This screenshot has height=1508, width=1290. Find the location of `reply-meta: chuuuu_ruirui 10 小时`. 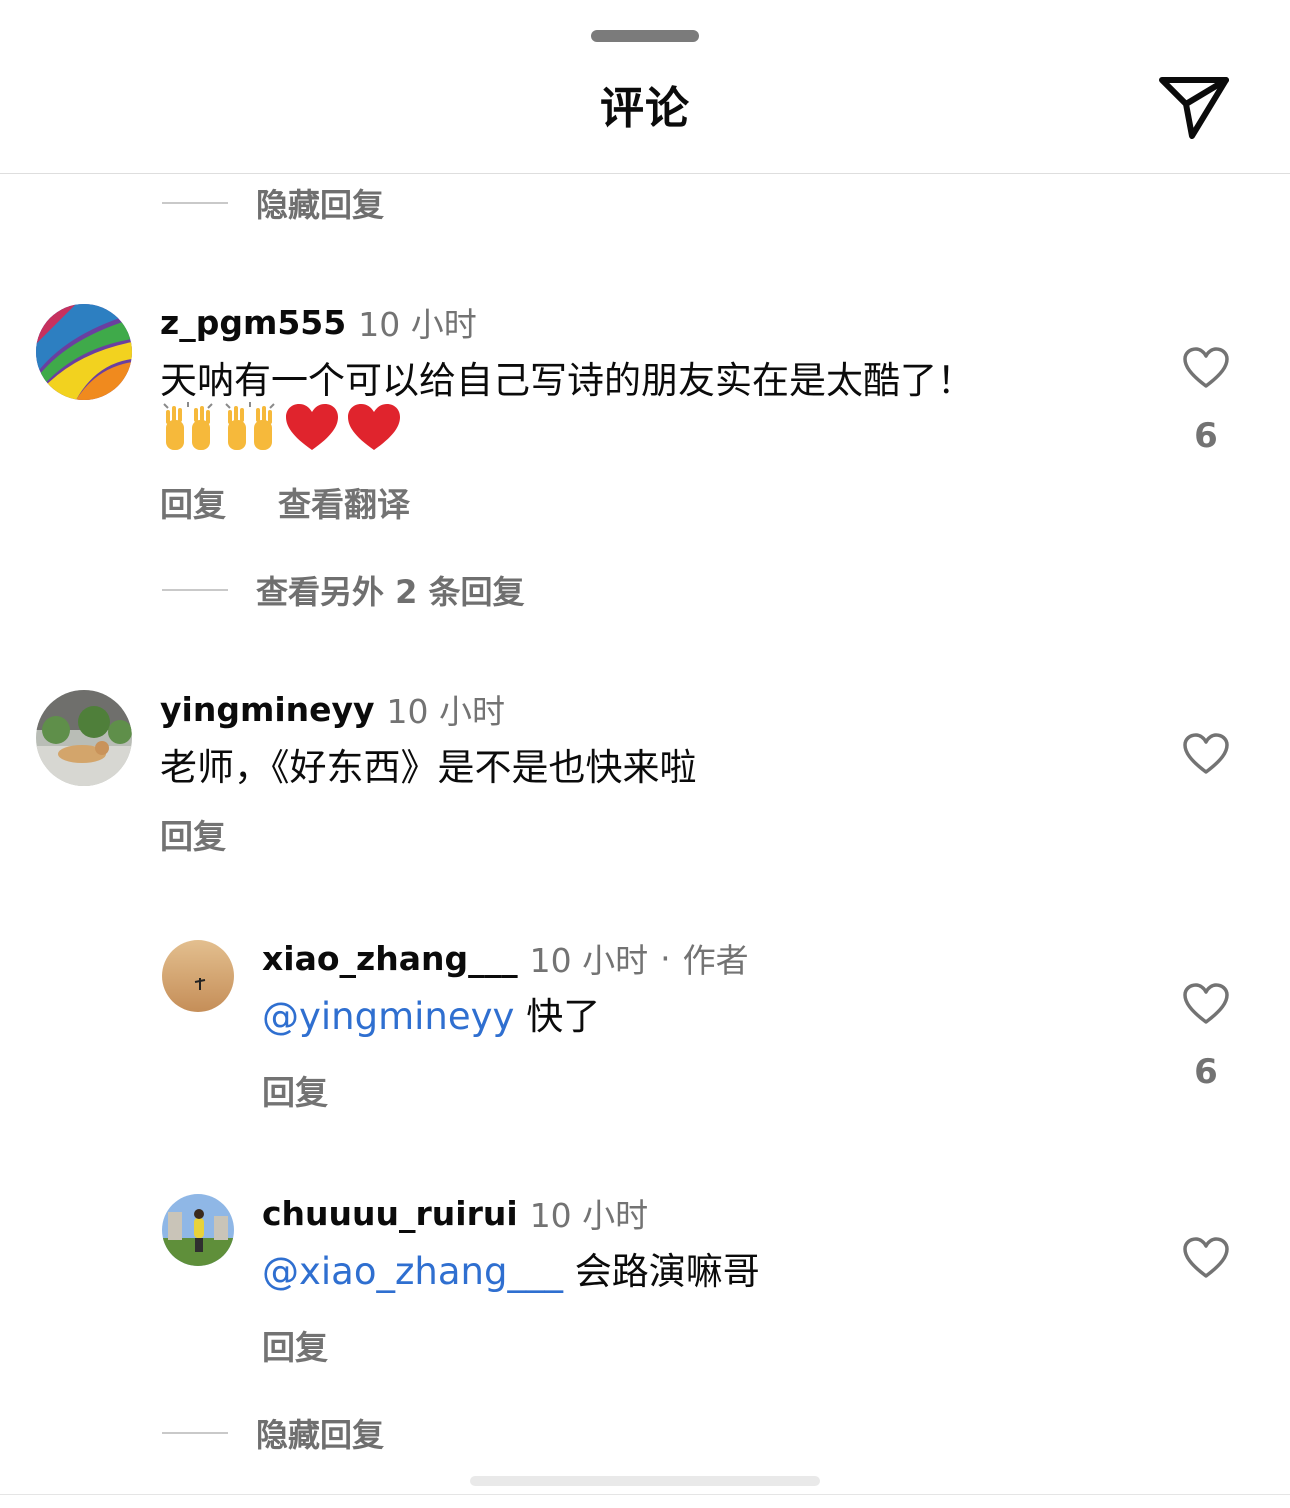

reply-meta: chuuuu_ruirui 10 小时 is located at coordinates (455, 1213).